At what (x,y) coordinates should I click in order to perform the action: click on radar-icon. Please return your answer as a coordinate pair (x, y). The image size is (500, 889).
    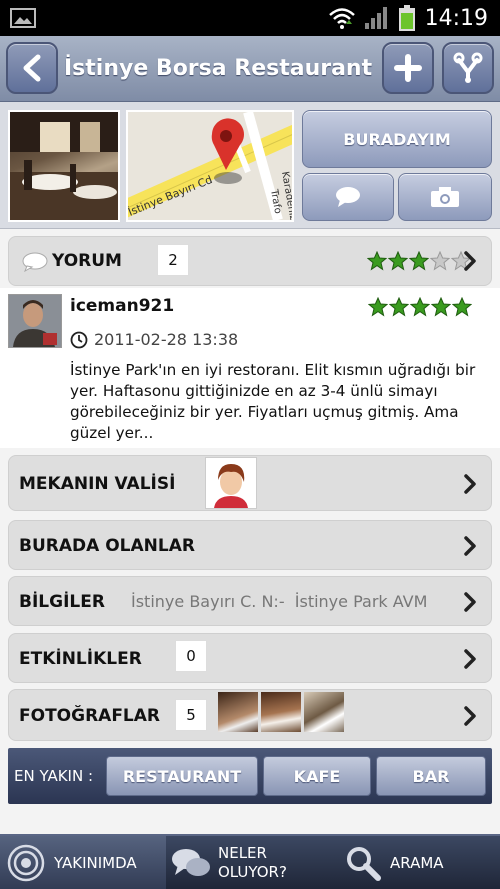
    Looking at the image, I should click on (26, 862).